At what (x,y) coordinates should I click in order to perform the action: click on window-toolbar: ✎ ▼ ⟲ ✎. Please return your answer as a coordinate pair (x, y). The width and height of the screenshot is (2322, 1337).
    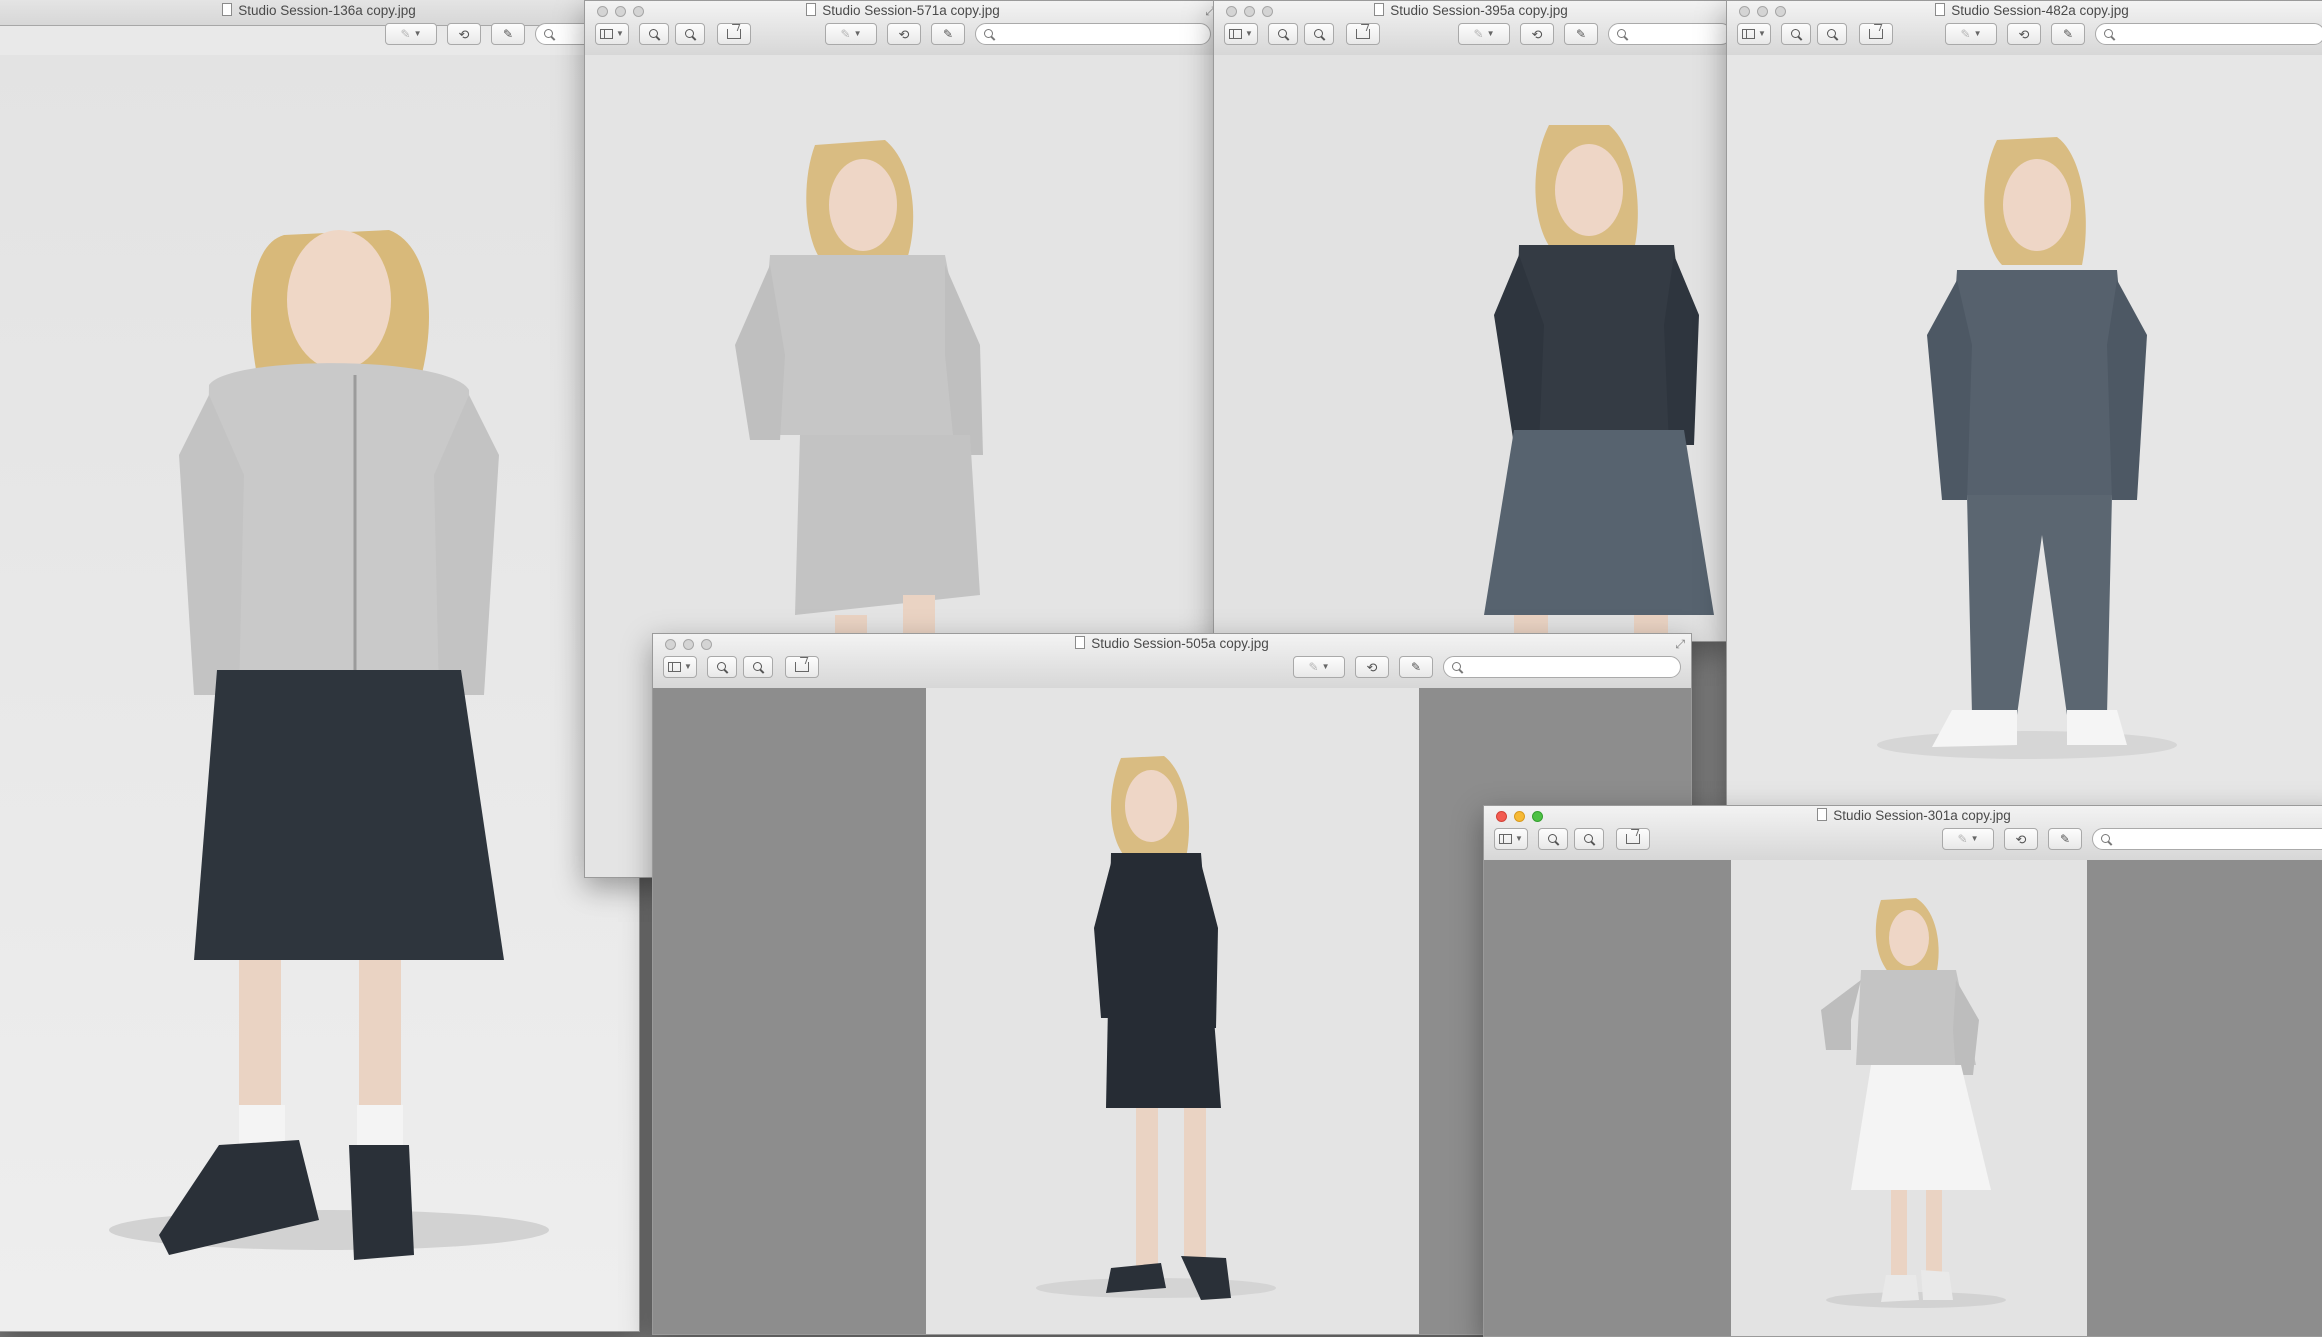
    Looking at the image, I should click on (319, 38).